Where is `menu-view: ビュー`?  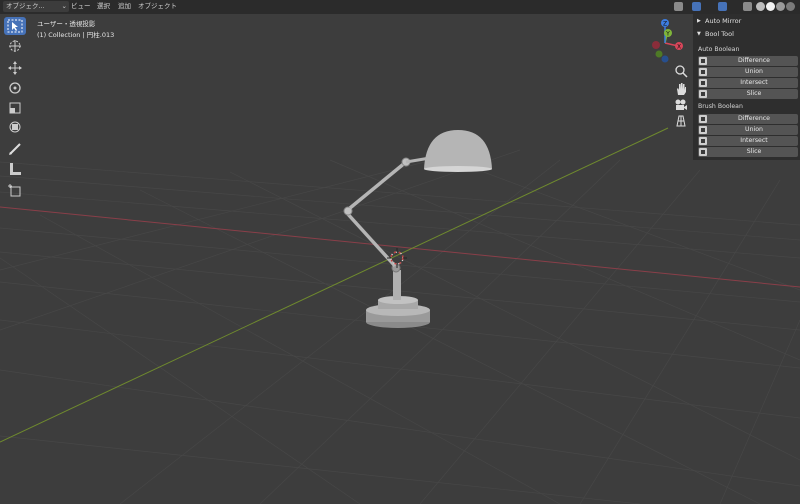
menu-view: ビュー is located at coordinates (81, 6).